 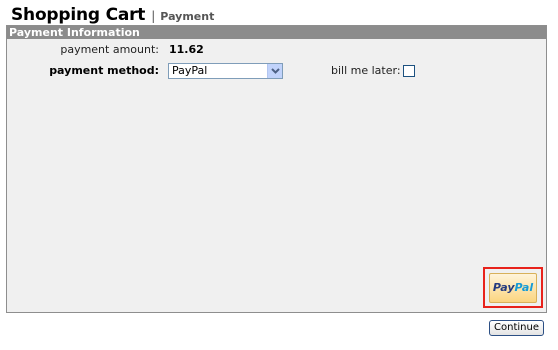 What do you see at coordinates (274, 71) in the screenshot?
I see `chevron-down-icon` at bounding box center [274, 71].